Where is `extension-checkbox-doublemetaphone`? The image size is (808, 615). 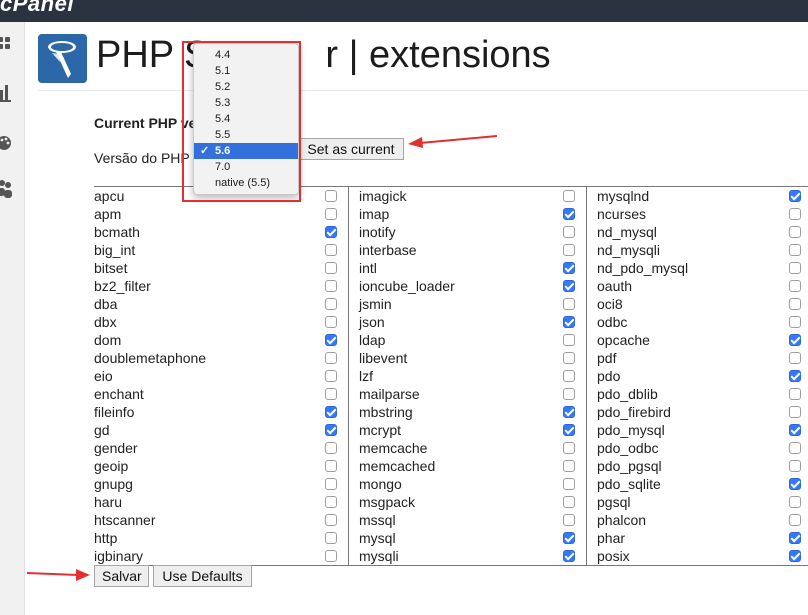
extension-checkbox-doublemetaphone is located at coordinates (331, 358).